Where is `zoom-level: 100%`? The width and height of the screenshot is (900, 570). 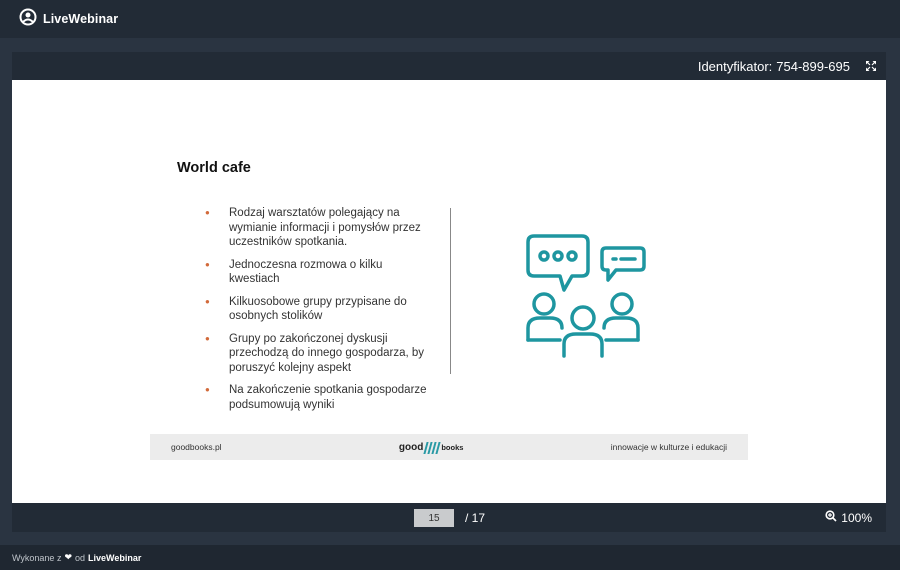
zoom-level: 100% is located at coordinates (856, 517).